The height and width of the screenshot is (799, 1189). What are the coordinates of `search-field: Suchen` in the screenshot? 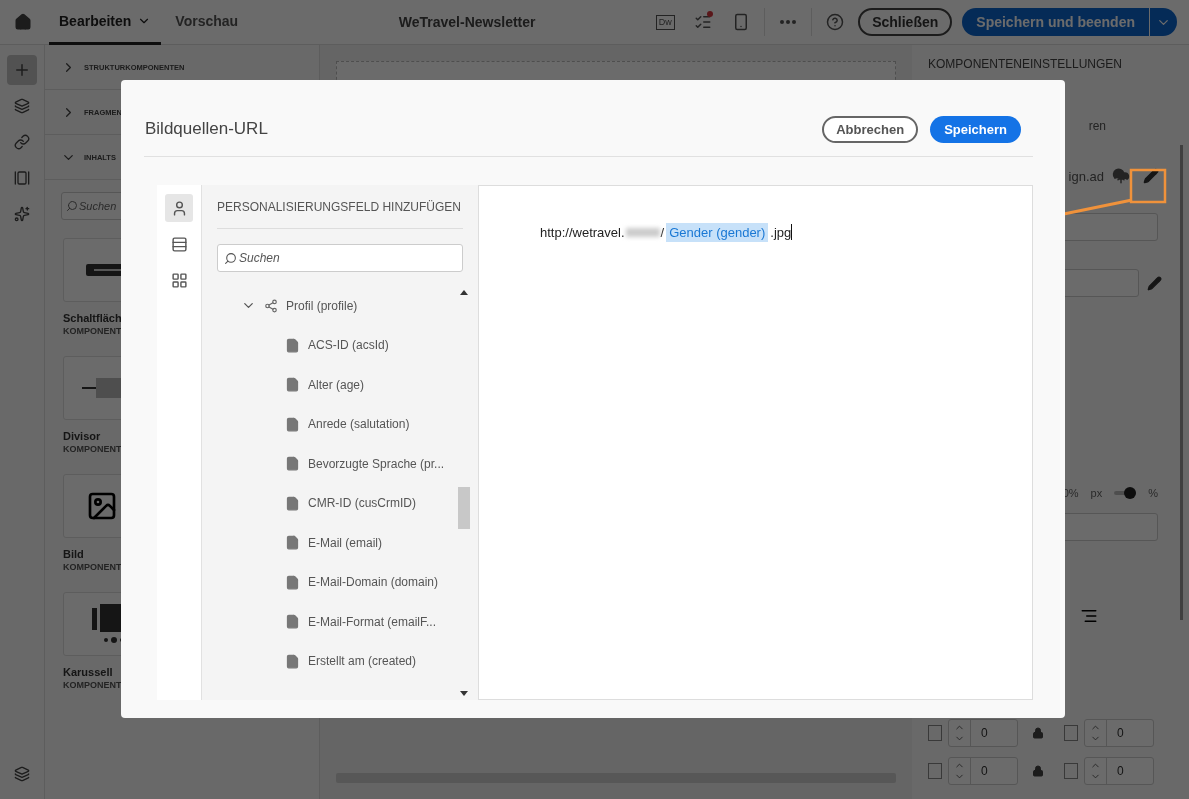 It's located at (340, 258).